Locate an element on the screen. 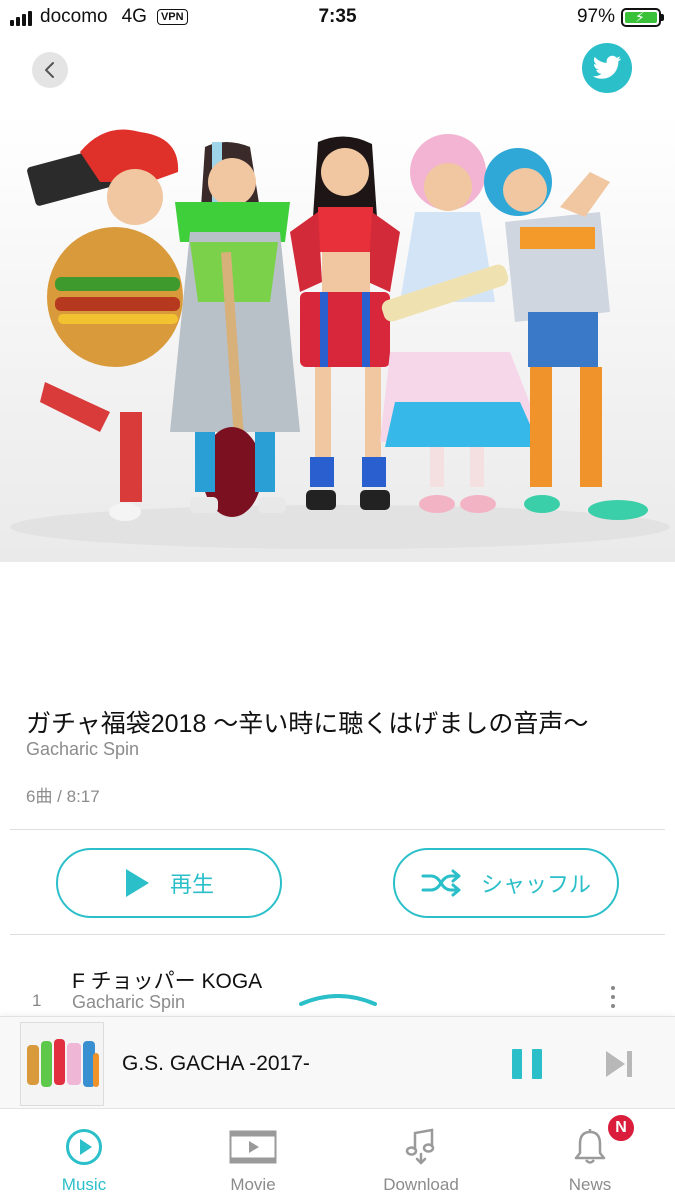 The width and height of the screenshot is (675, 1200). tab-news: News is located at coordinates (590, 1154).